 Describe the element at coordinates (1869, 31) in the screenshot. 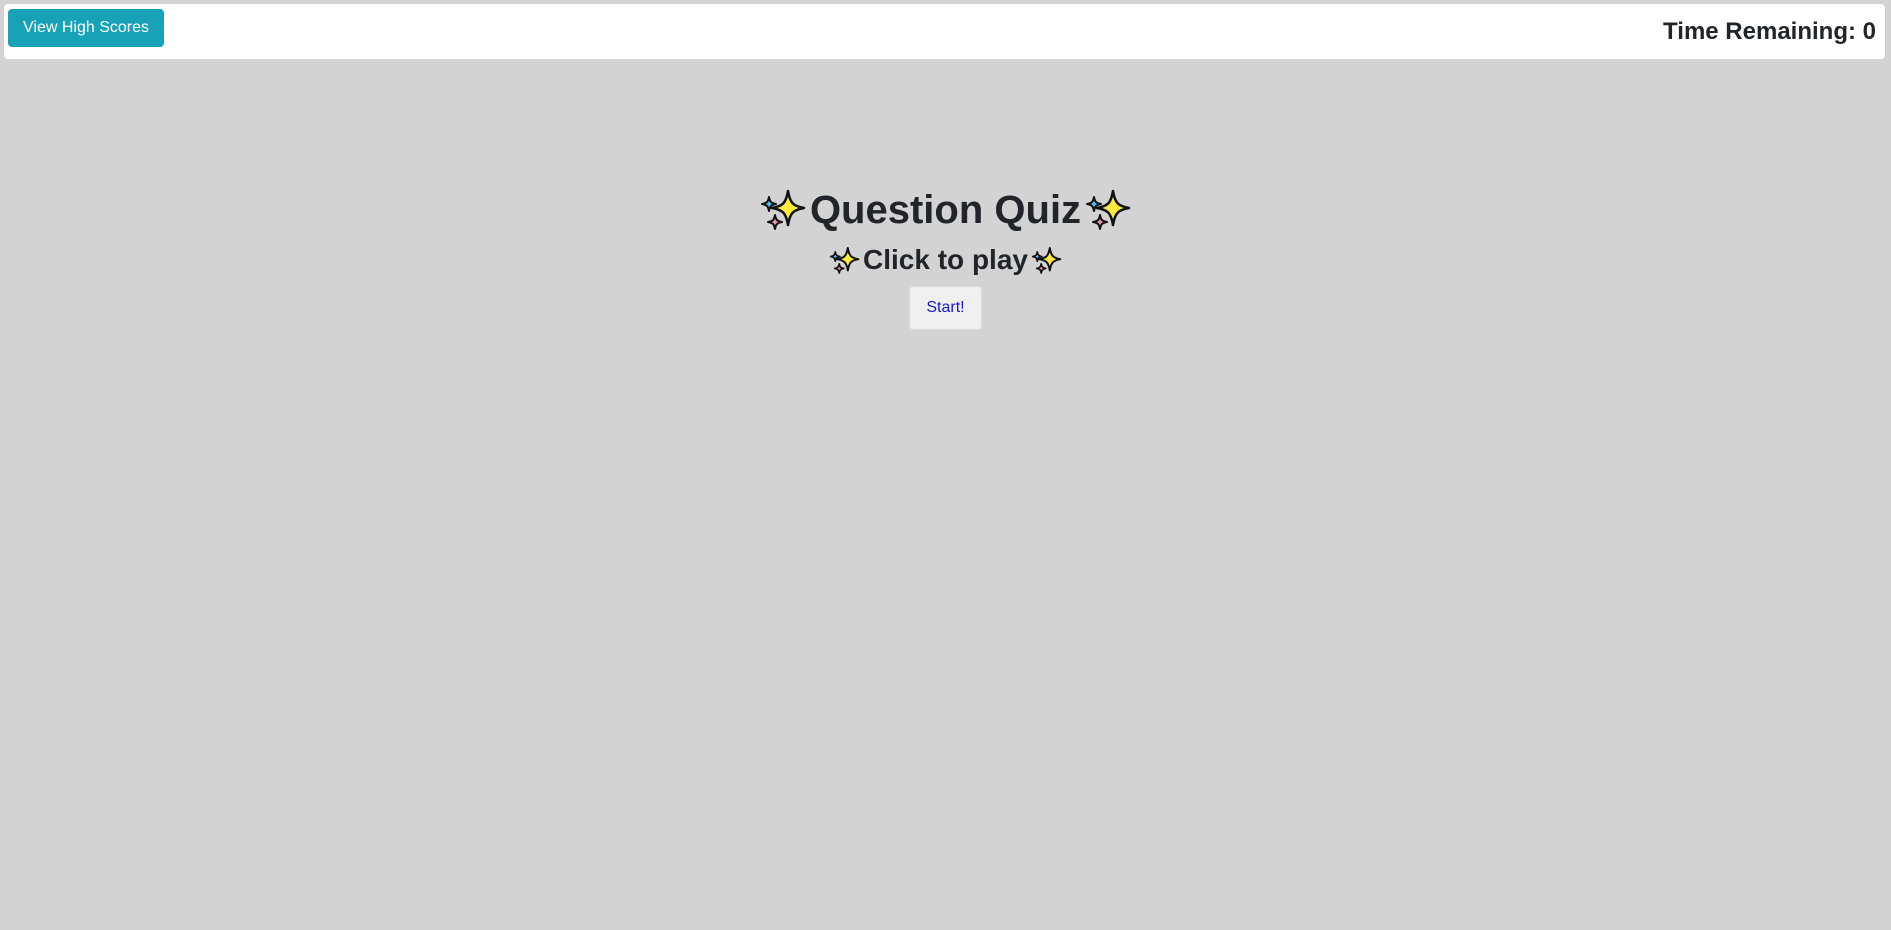

I see `time-remaining-value: 0` at that location.